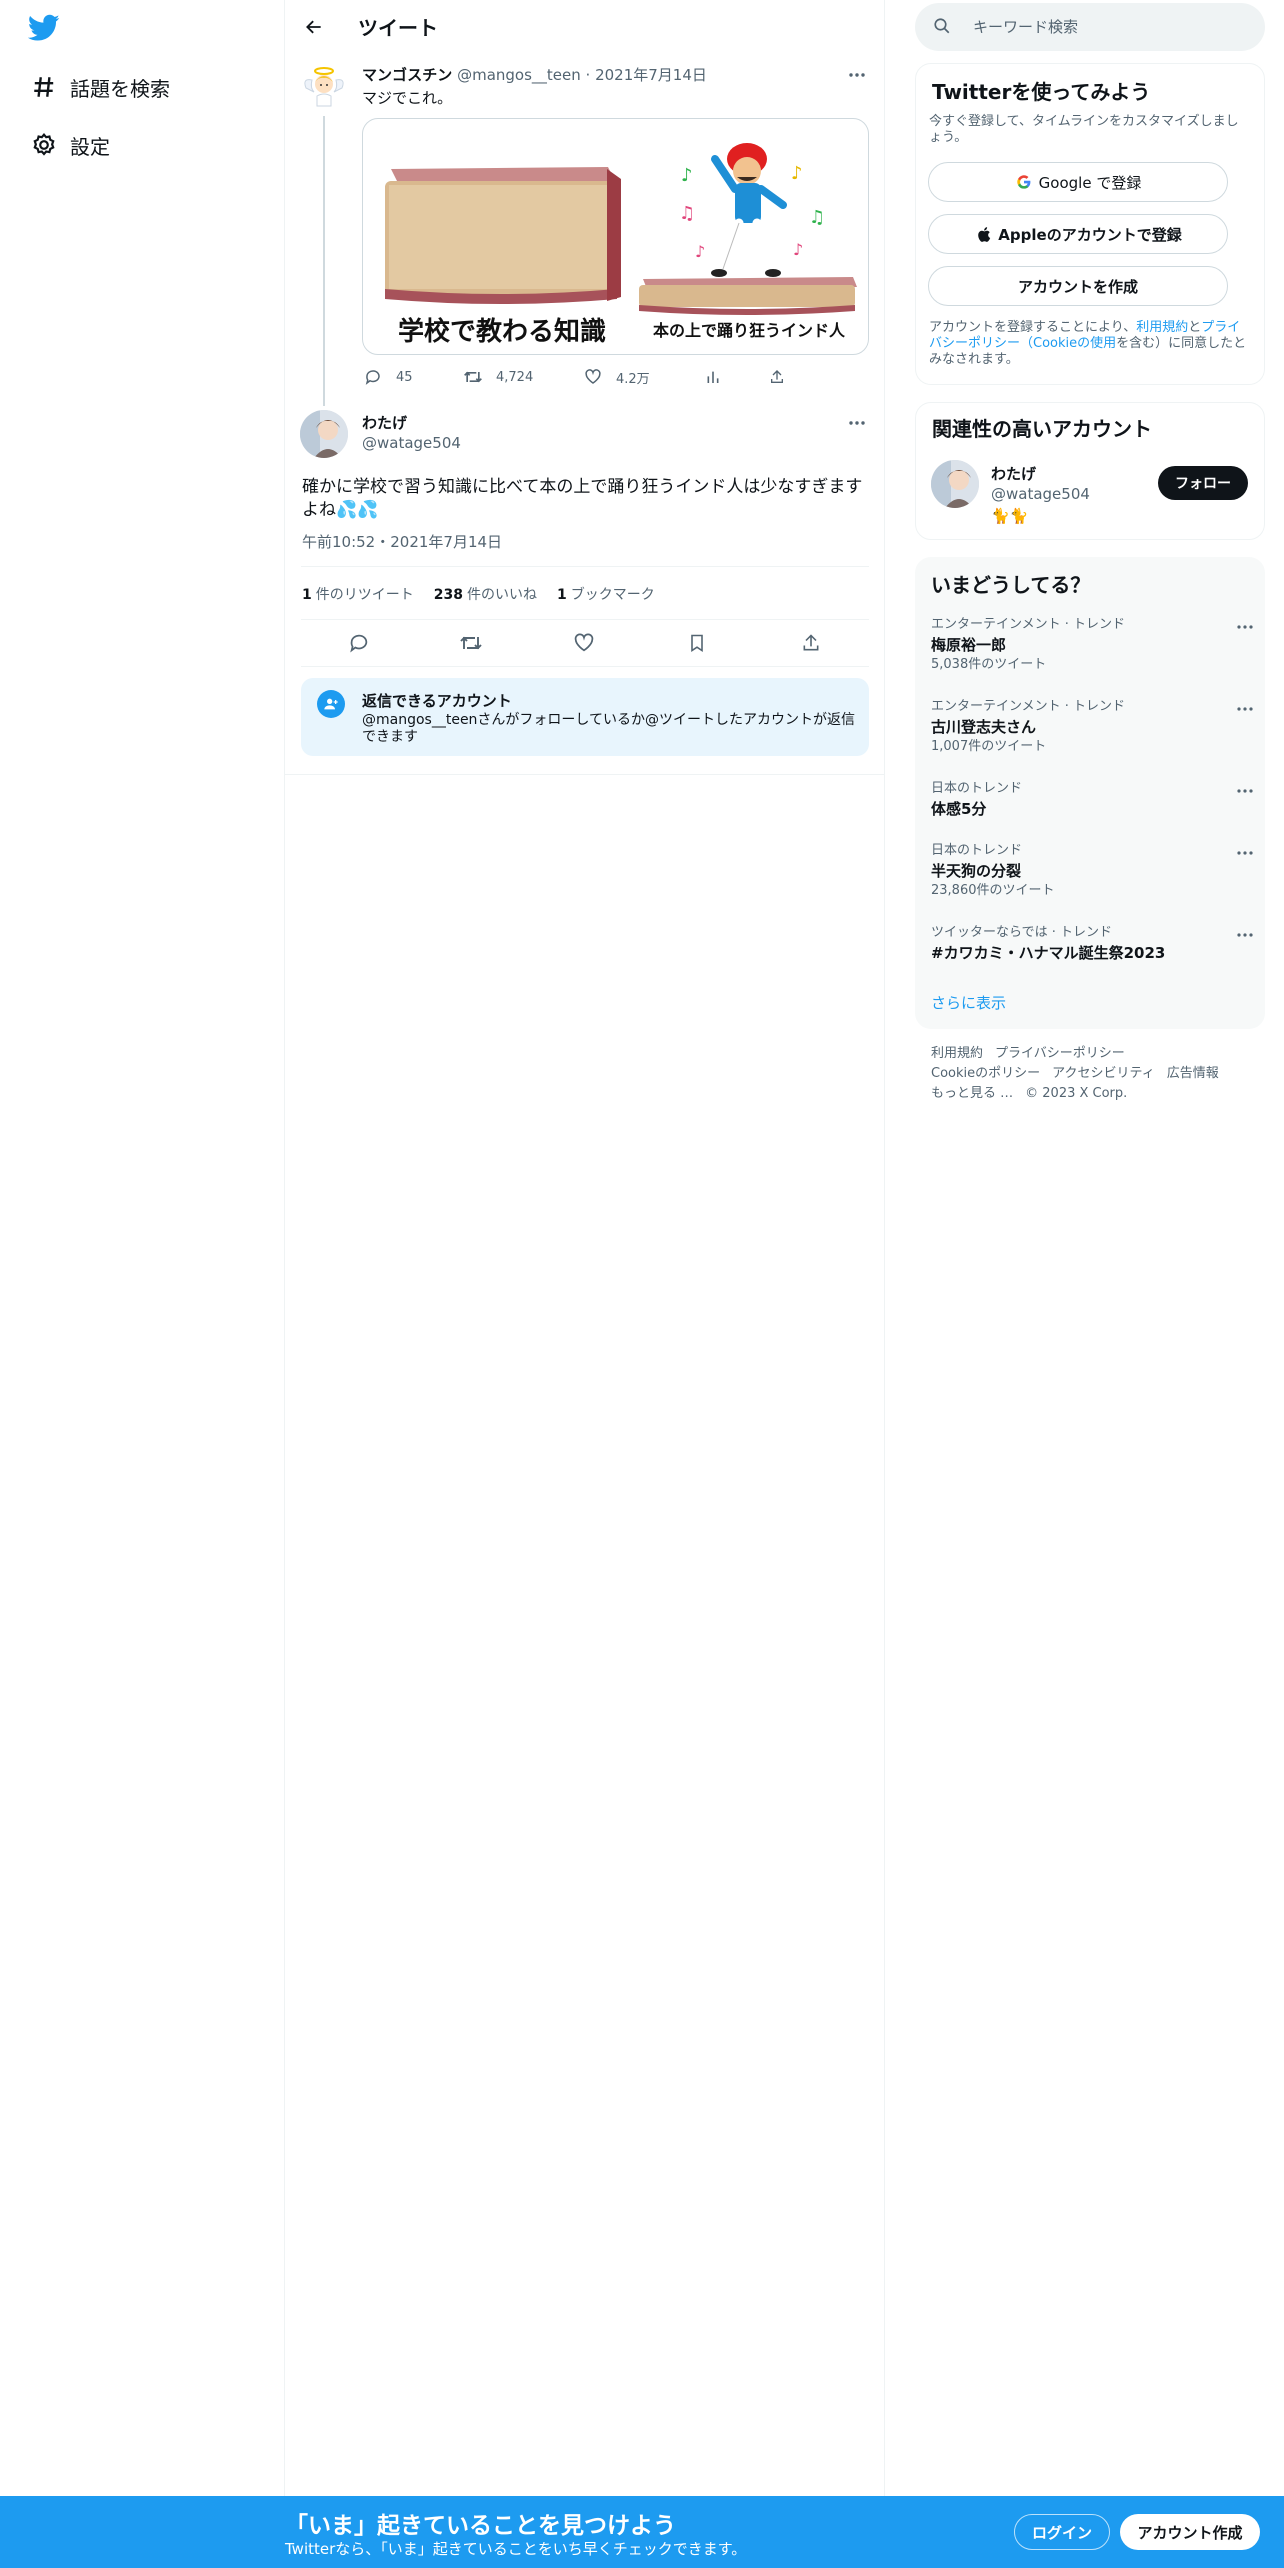 Image resolution: width=1284 pixels, height=2568 pixels. I want to click on related-accounts-card: 関連性の高いアカウント わたげ @watage504 🐈🐈 フォロー, so click(1090, 471).